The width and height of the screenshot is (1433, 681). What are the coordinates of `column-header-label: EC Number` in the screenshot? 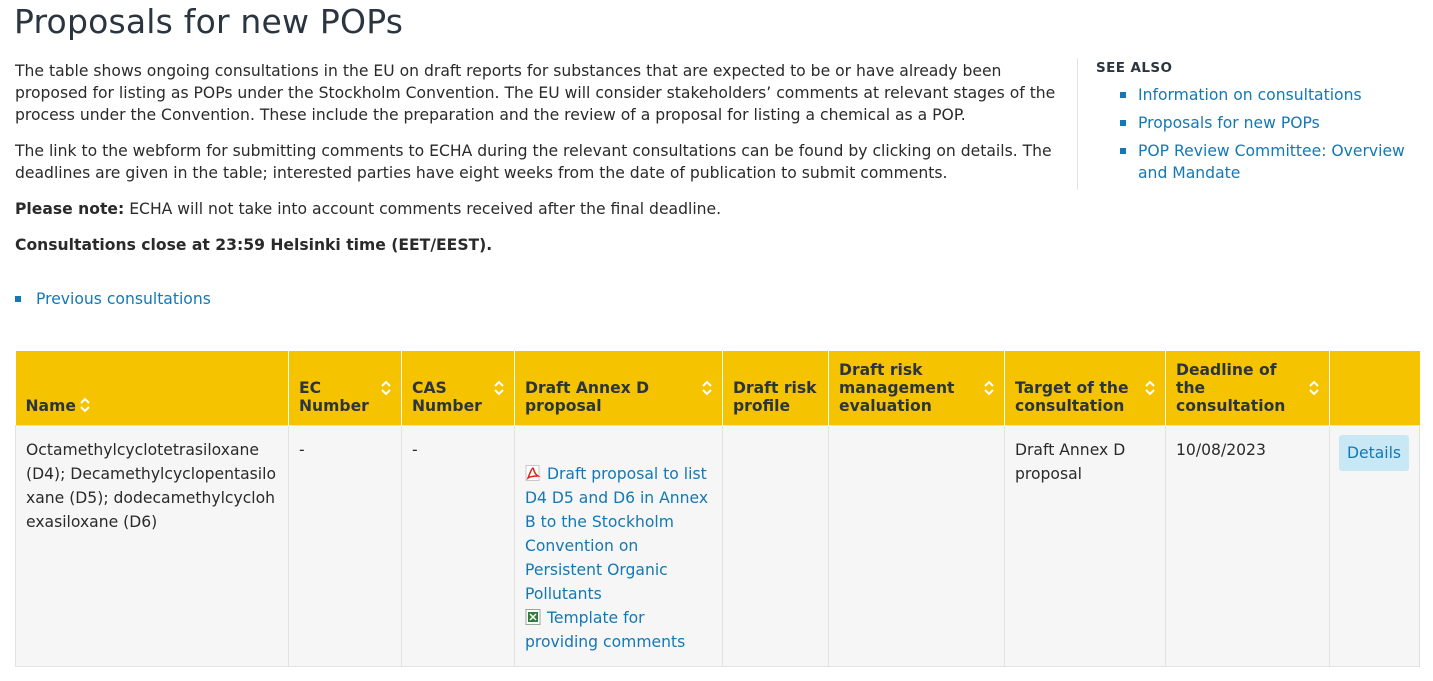 It's located at (334, 397).